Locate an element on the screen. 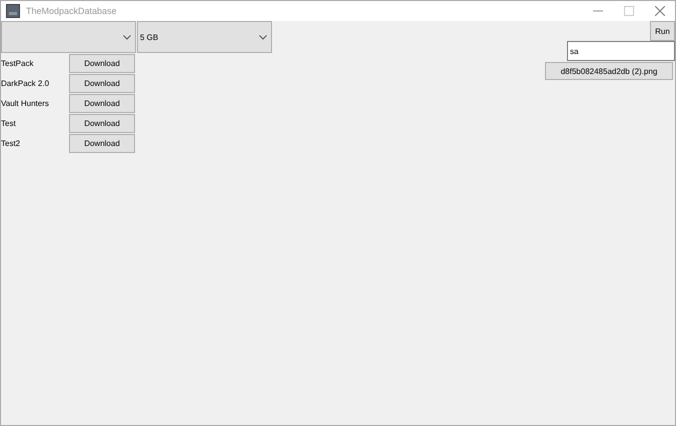 This screenshot has height=426, width=676. run-button: Run is located at coordinates (662, 31).